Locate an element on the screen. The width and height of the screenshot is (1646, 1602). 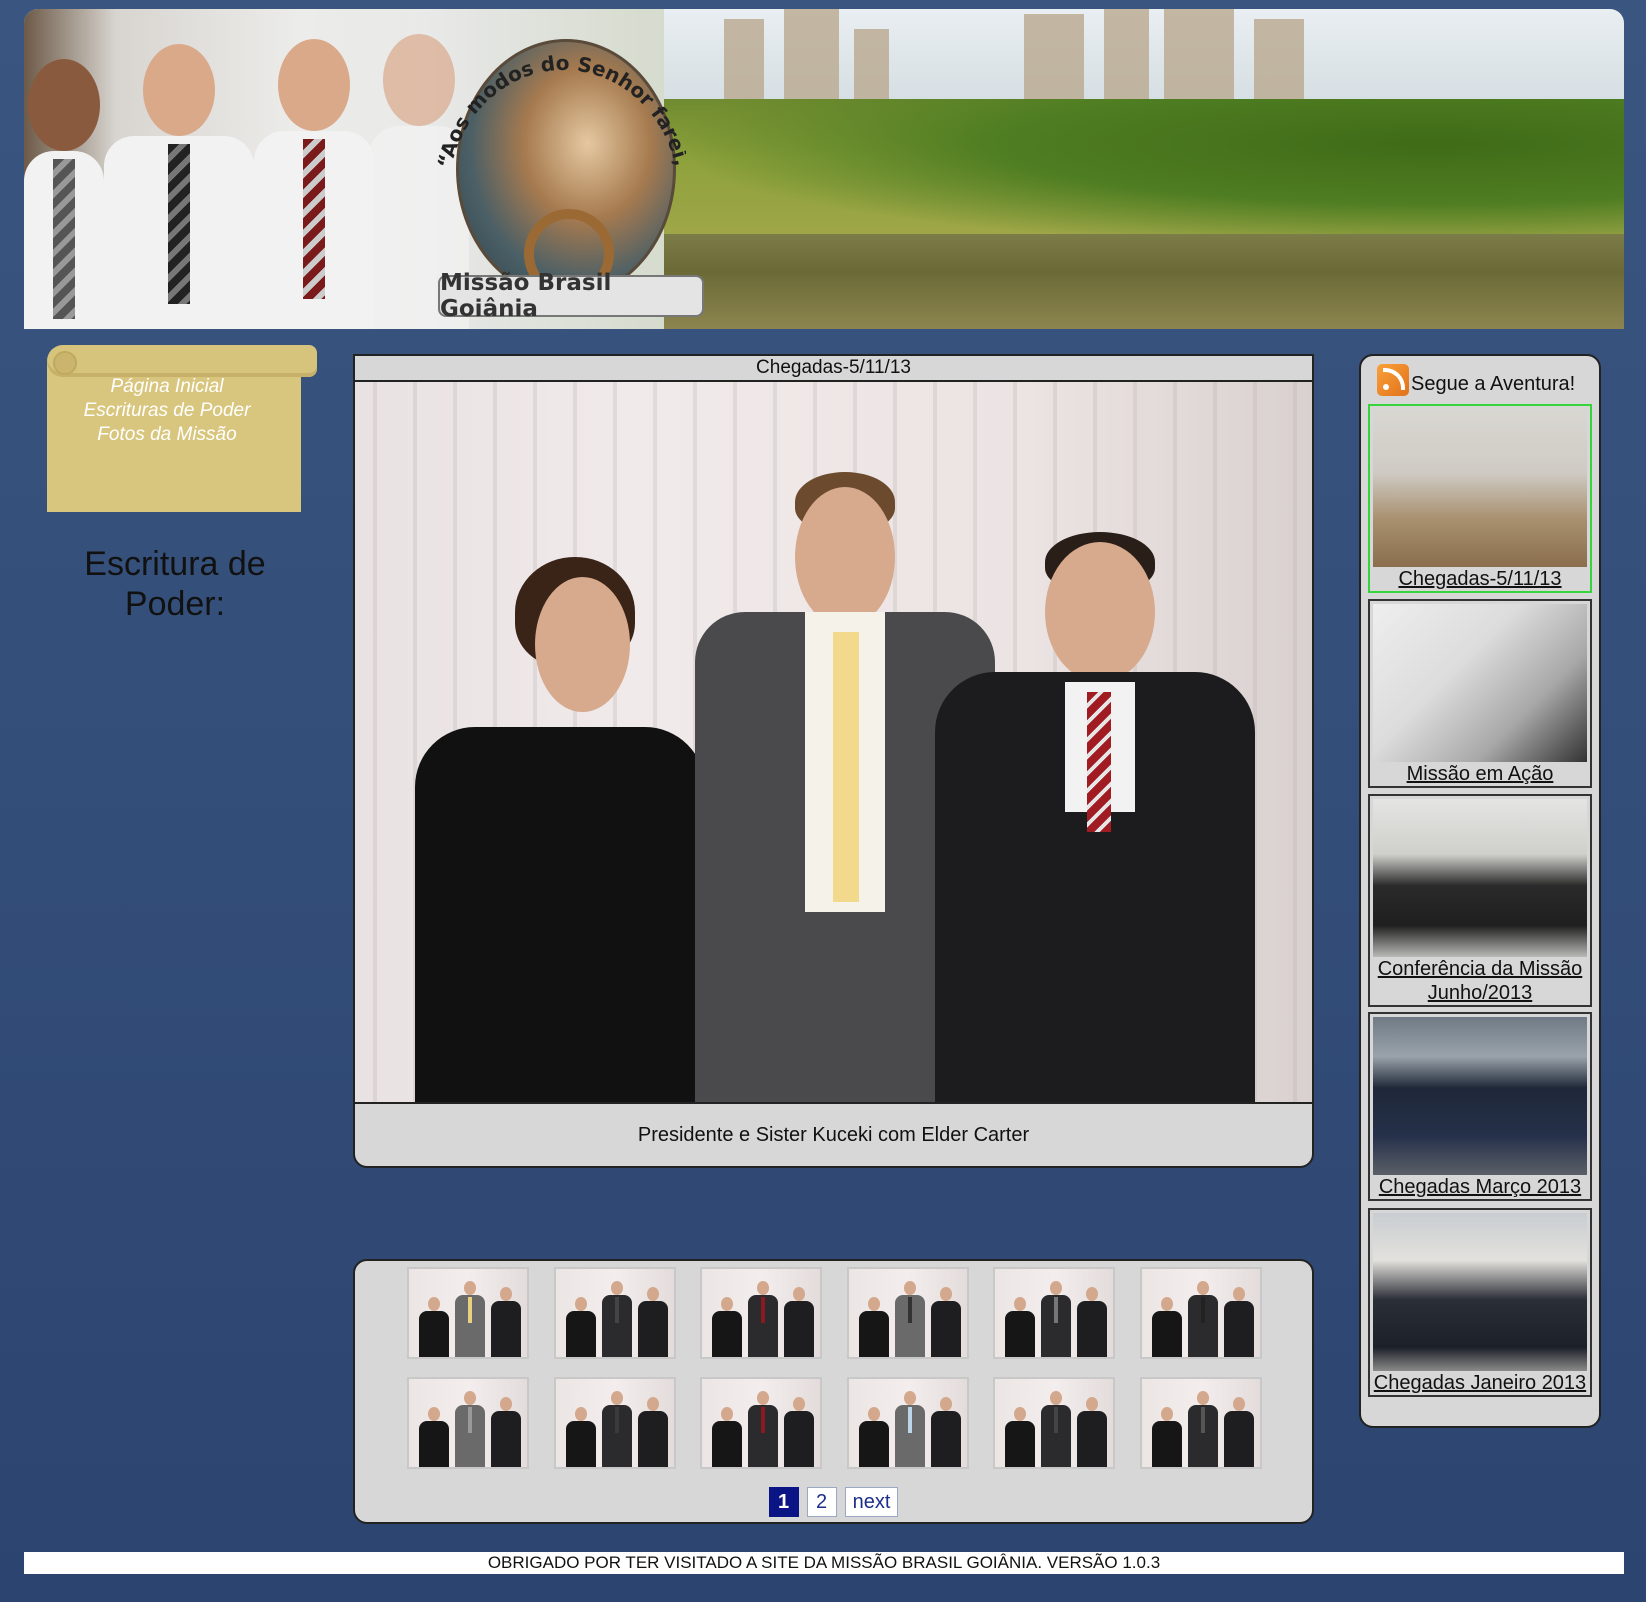
sidebar-heading-text: Segue a Aventura! is located at coordinates (1493, 384).